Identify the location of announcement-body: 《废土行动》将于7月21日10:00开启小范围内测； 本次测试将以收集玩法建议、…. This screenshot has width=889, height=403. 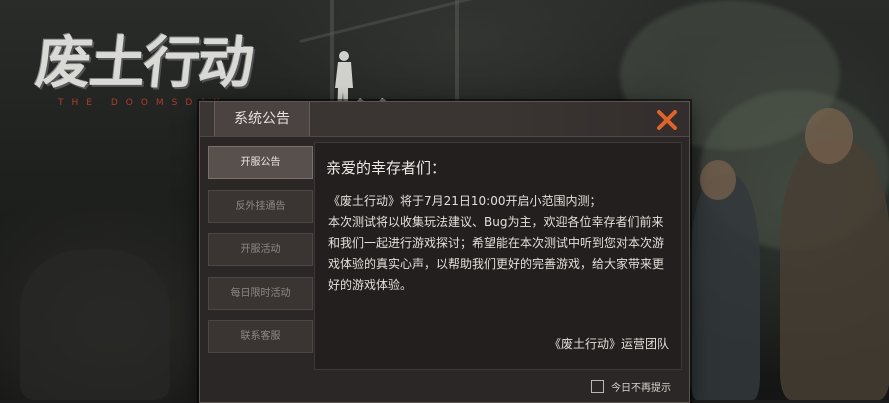
(500, 243).